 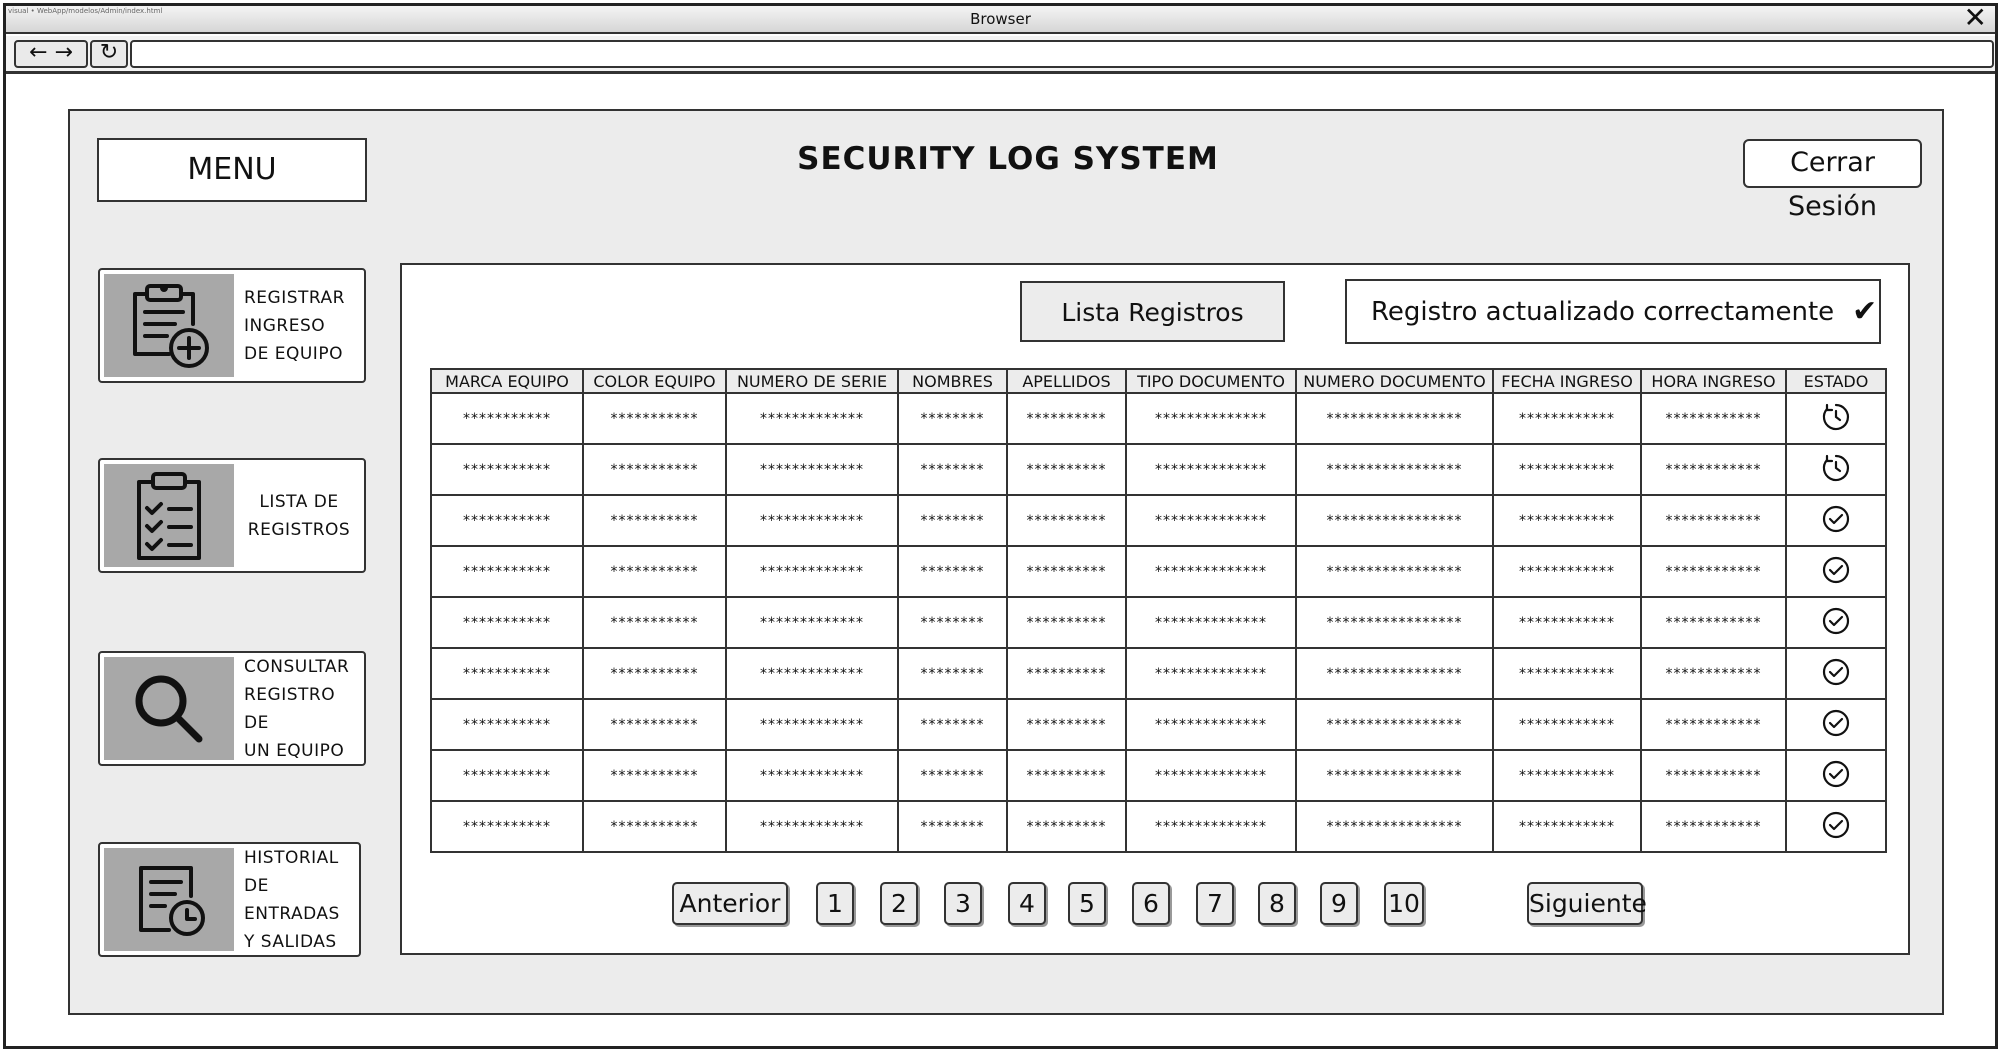 I want to click on column-header: COLOR EQUIPO, so click(x=654, y=381).